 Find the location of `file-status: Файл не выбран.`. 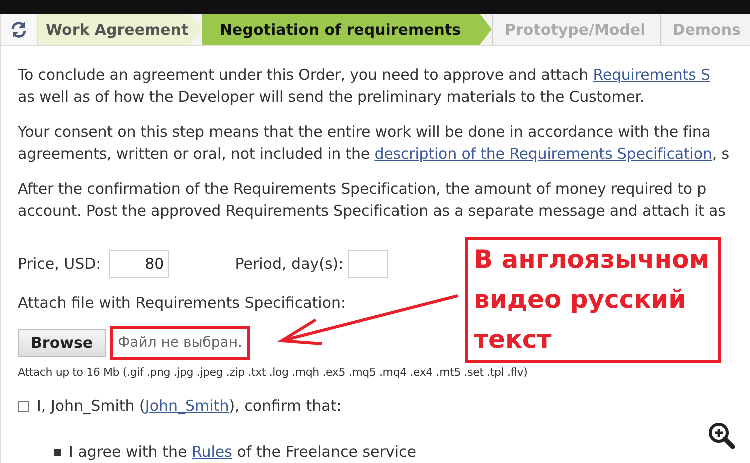

file-status: Файл не выбран. is located at coordinates (180, 343).